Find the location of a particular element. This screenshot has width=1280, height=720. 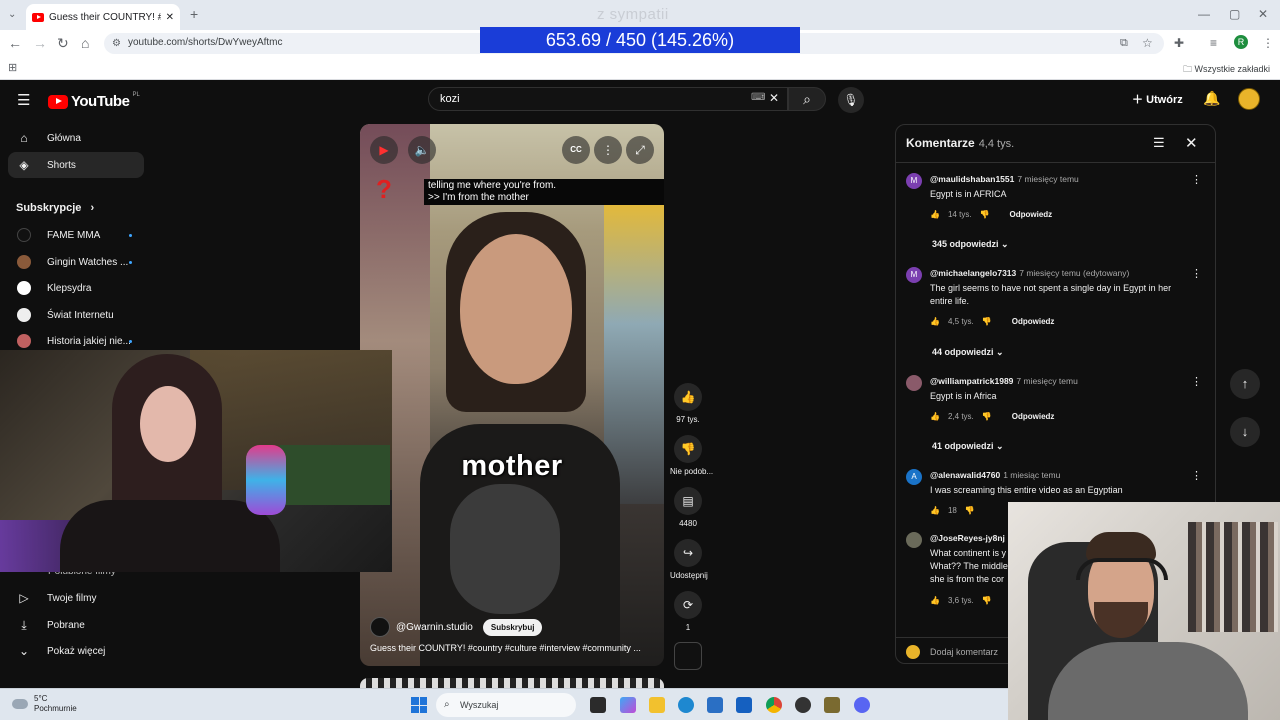

user-avatar is located at coordinates (1249, 99).